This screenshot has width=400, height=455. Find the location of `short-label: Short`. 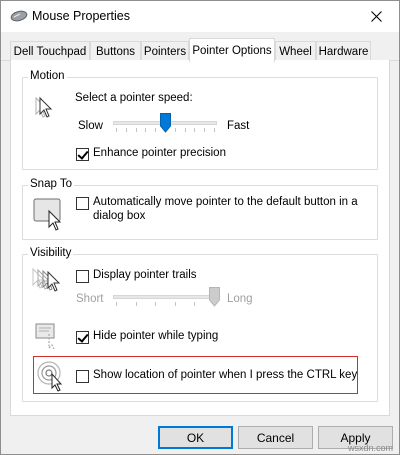

short-label: Short is located at coordinates (90, 299).